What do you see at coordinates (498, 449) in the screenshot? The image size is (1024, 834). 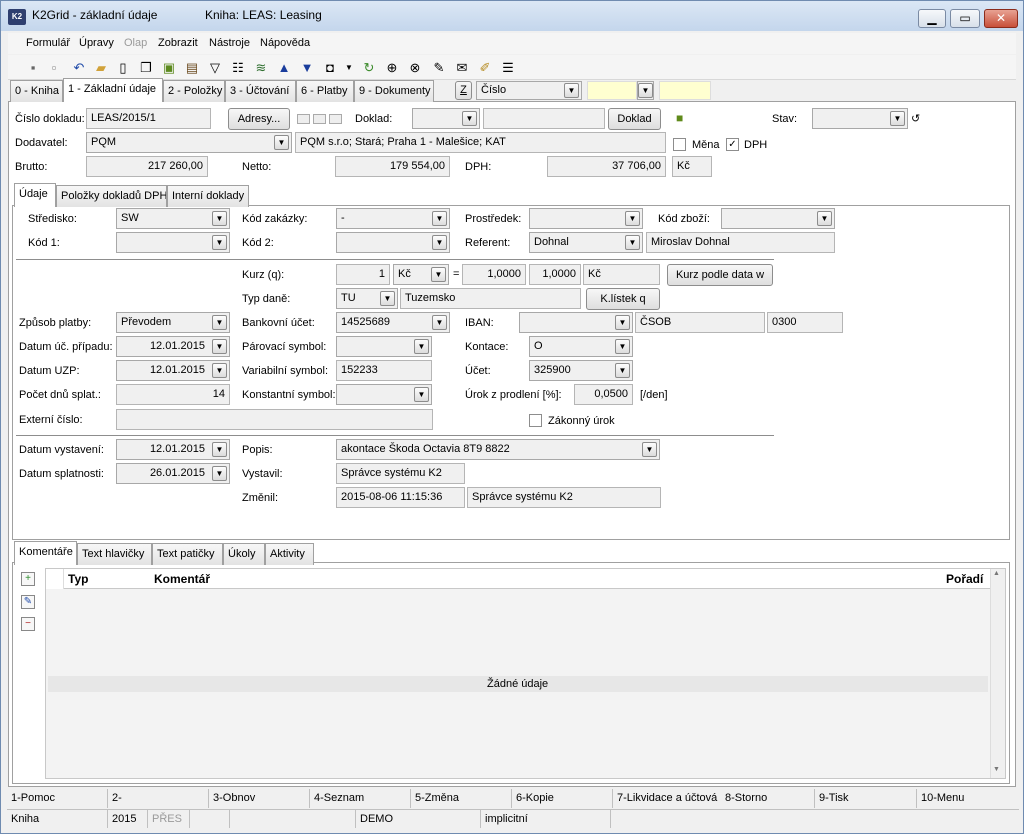 I see `popis-select: akontace Škoda Octavia 8T9 8822 ▼` at bounding box center [498, 449].